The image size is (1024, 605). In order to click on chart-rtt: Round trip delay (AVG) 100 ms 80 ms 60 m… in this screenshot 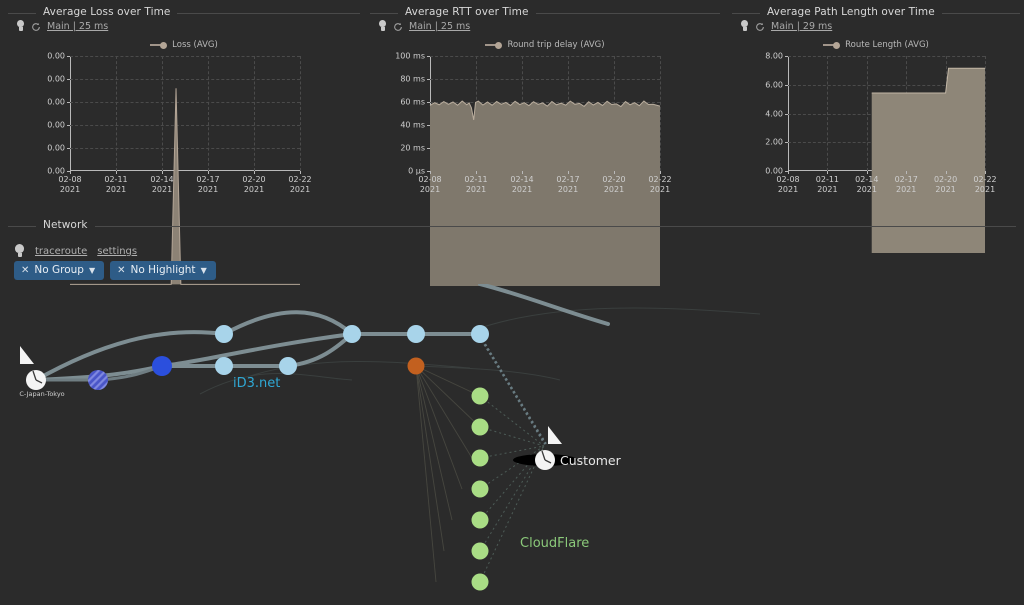, I will do `click(545, 162)`.